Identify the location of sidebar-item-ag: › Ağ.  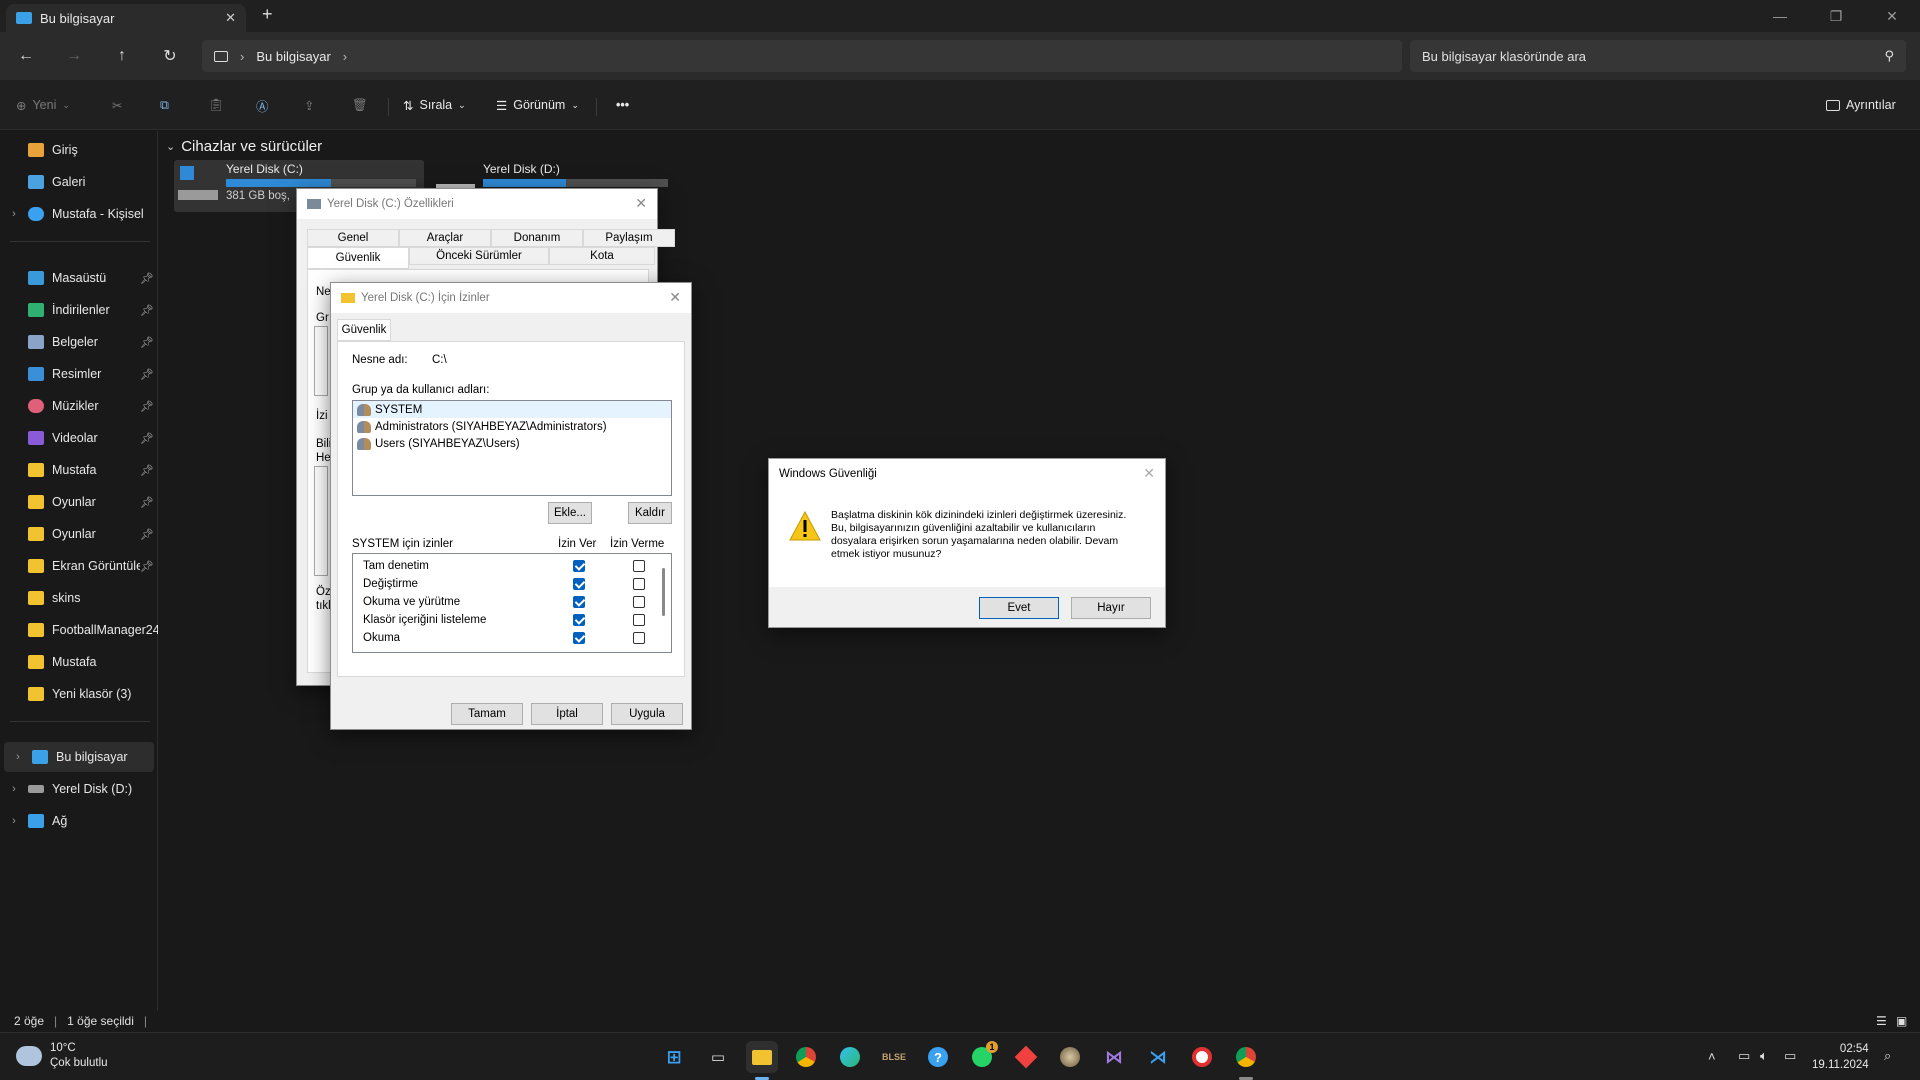
(79, 821).